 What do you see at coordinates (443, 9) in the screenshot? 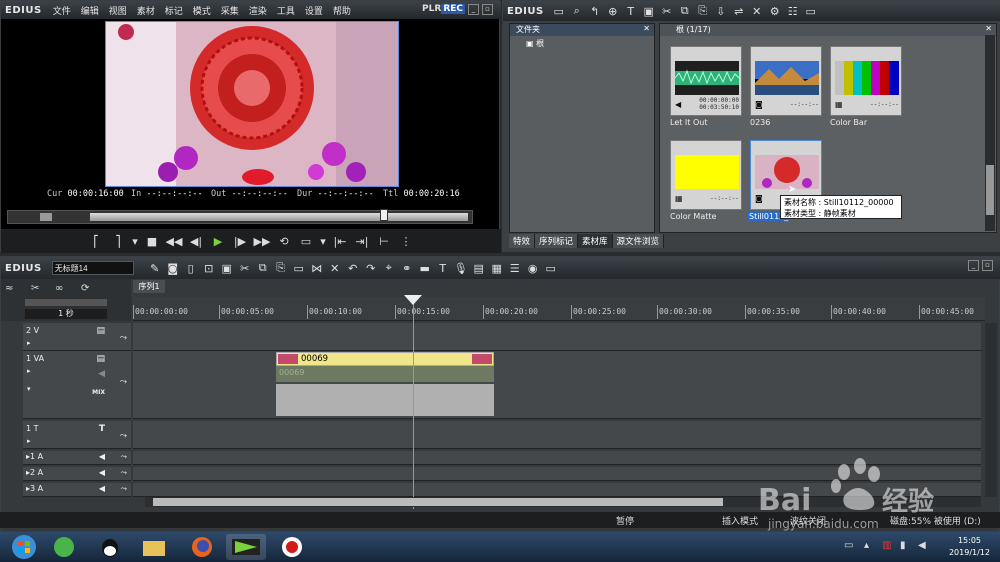
I see `plr-rec-toggle: PLR REC` at bounding box center [443, 9].